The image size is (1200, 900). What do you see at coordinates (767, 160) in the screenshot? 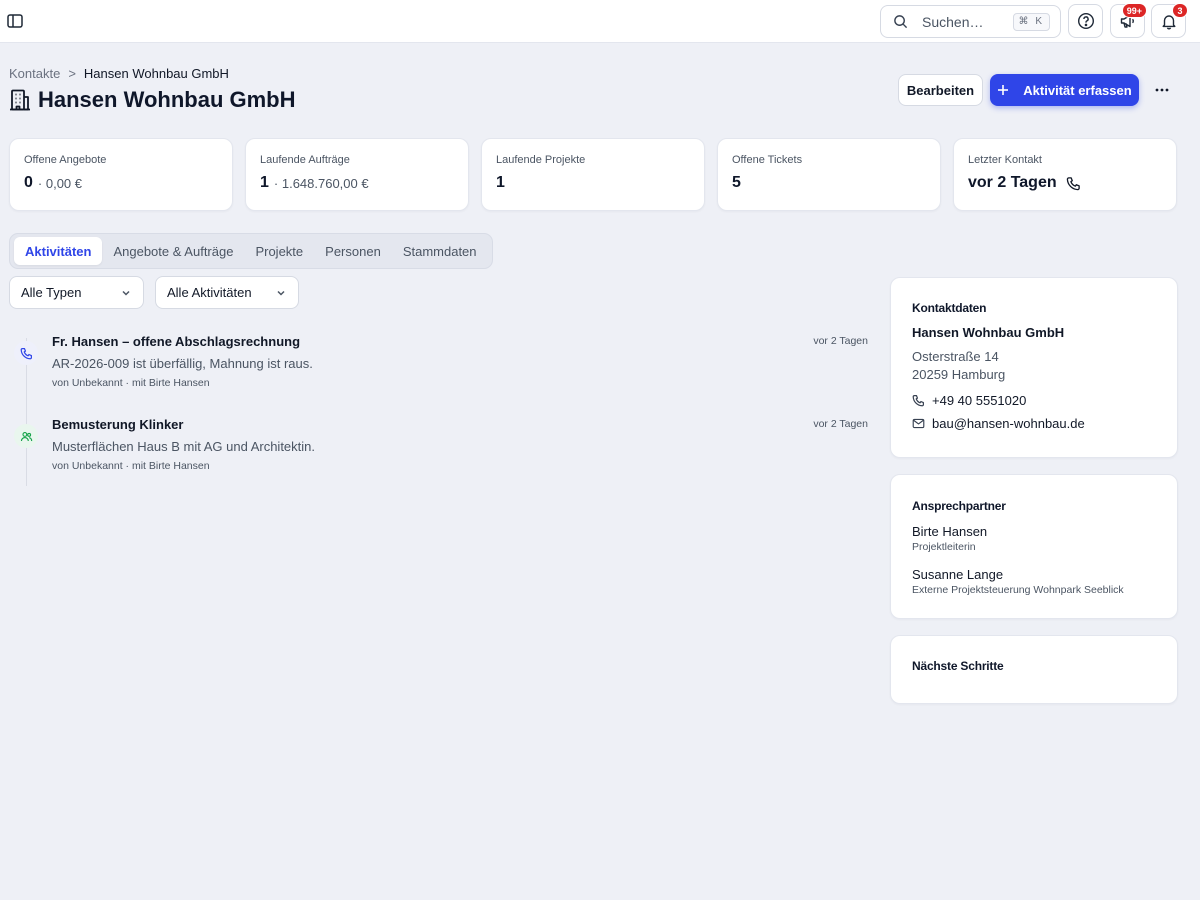
I see `stat-label: Offene Tickets` at bounding box center [767, 160].